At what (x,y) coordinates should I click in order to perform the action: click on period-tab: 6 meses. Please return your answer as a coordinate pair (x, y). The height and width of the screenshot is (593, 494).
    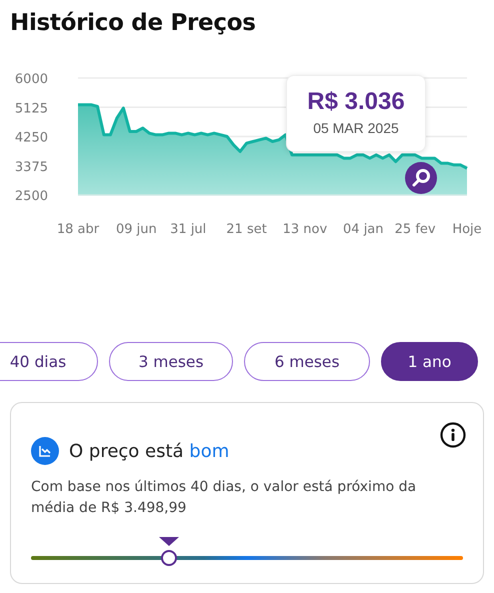
    Looking at the image, I should click on (307, 361).